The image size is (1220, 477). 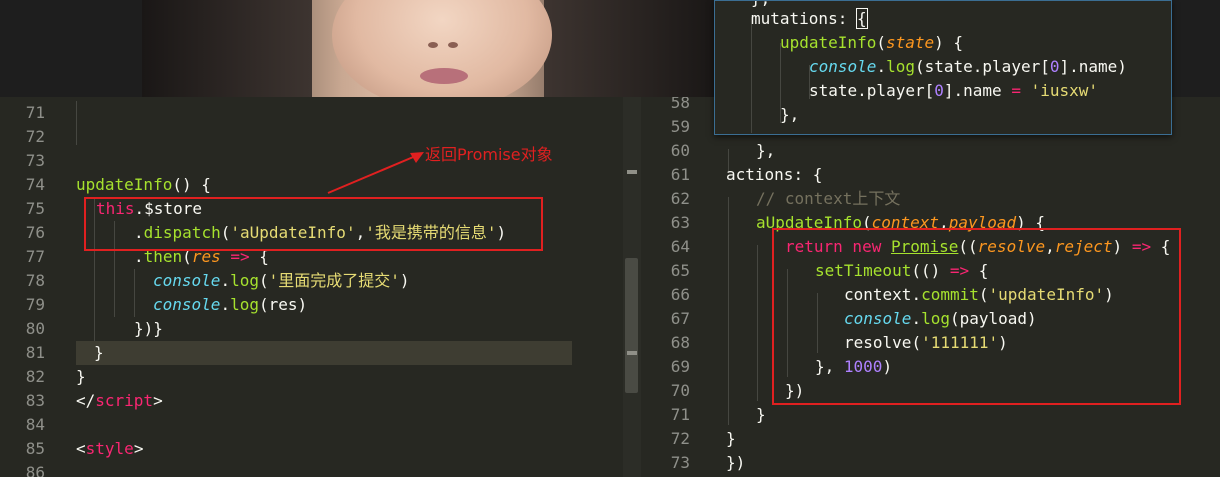 I want to click on line-number: 68, so click(x=680, y=342).